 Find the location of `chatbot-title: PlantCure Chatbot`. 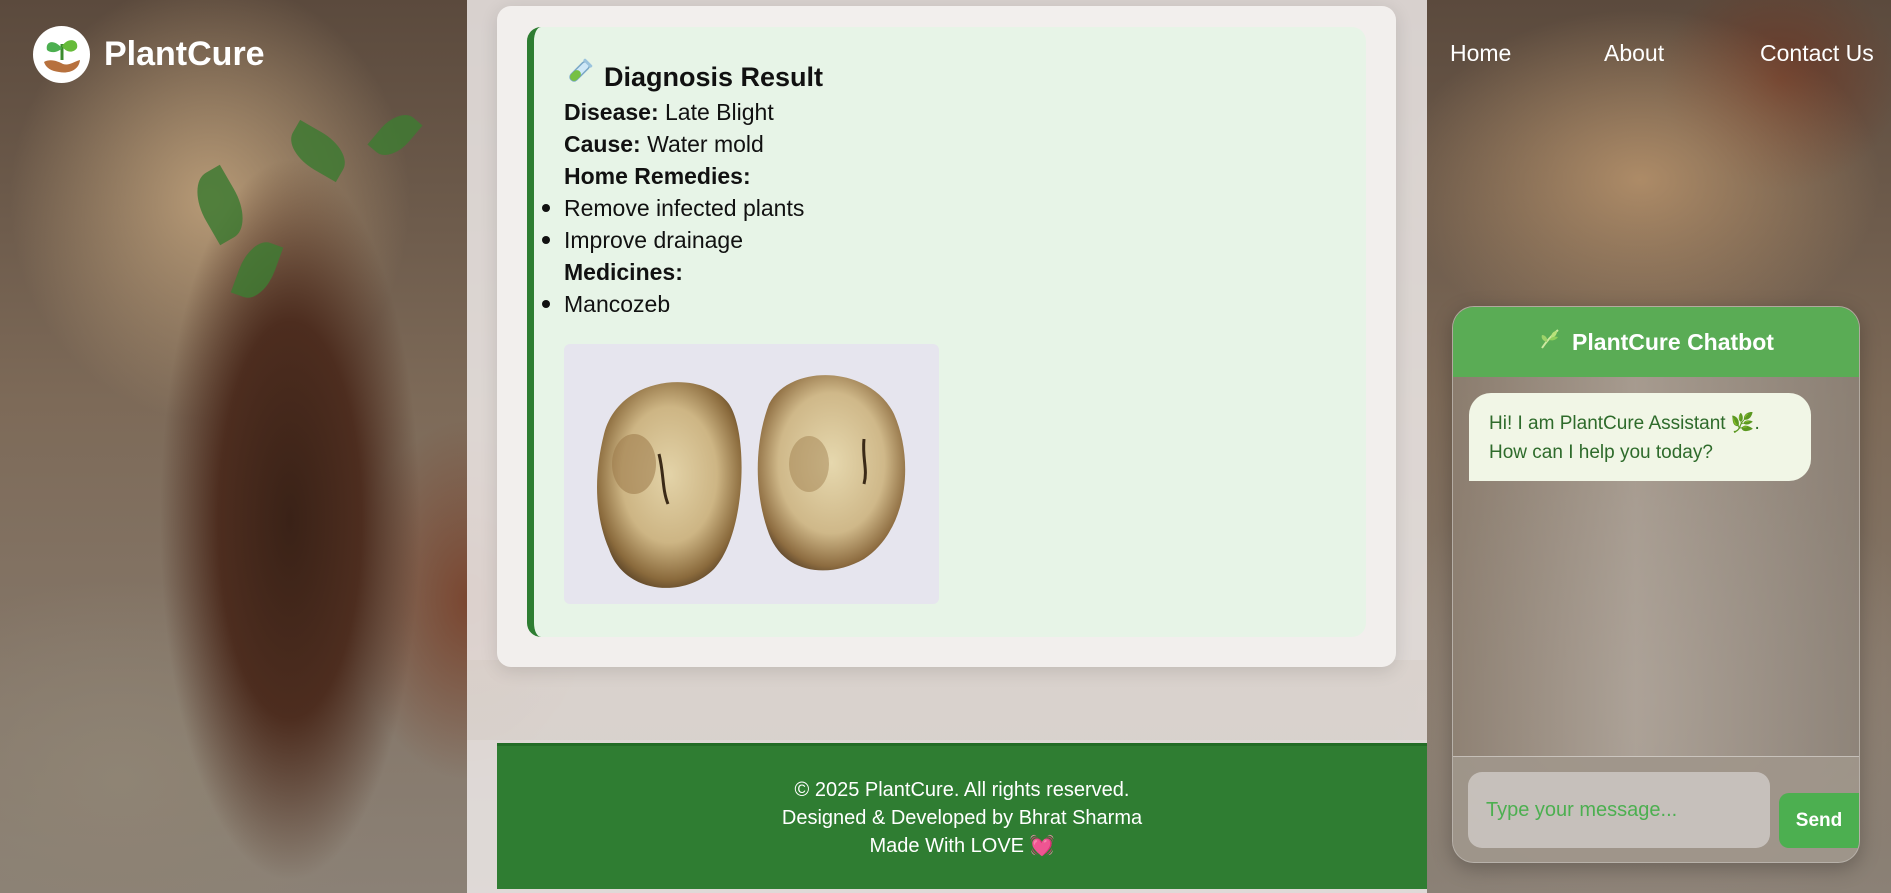

chatbot-title: PlantCure Chatbot is located at coordinates (1673, 341).